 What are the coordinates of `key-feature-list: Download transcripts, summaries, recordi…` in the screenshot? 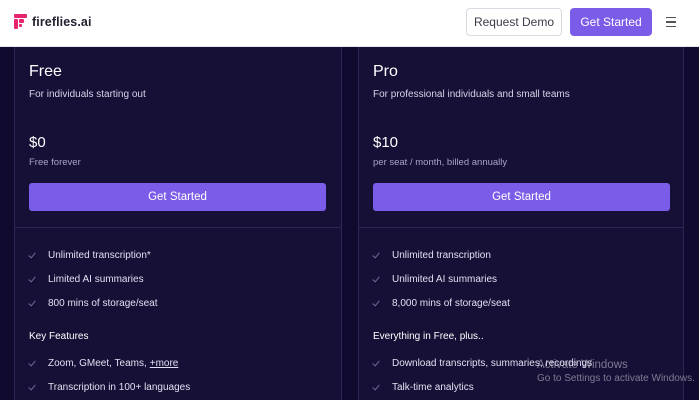 It's located at (482, 375).